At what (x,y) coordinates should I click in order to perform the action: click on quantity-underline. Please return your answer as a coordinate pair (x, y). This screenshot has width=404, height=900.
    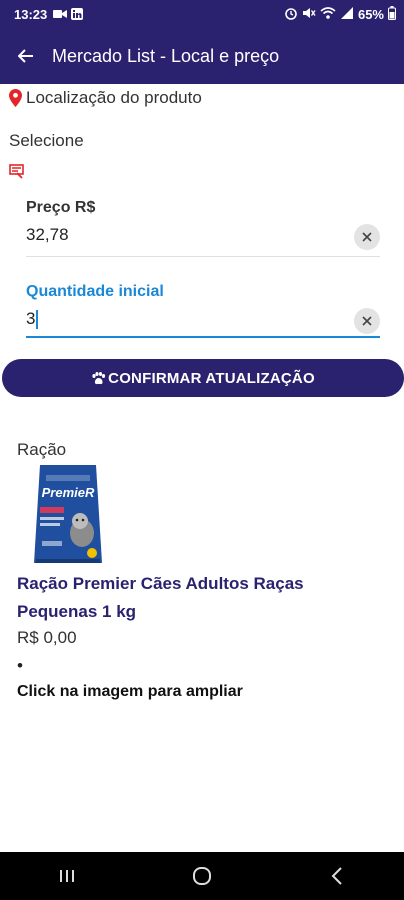
    Looking at the image, I should click on (203, 337).